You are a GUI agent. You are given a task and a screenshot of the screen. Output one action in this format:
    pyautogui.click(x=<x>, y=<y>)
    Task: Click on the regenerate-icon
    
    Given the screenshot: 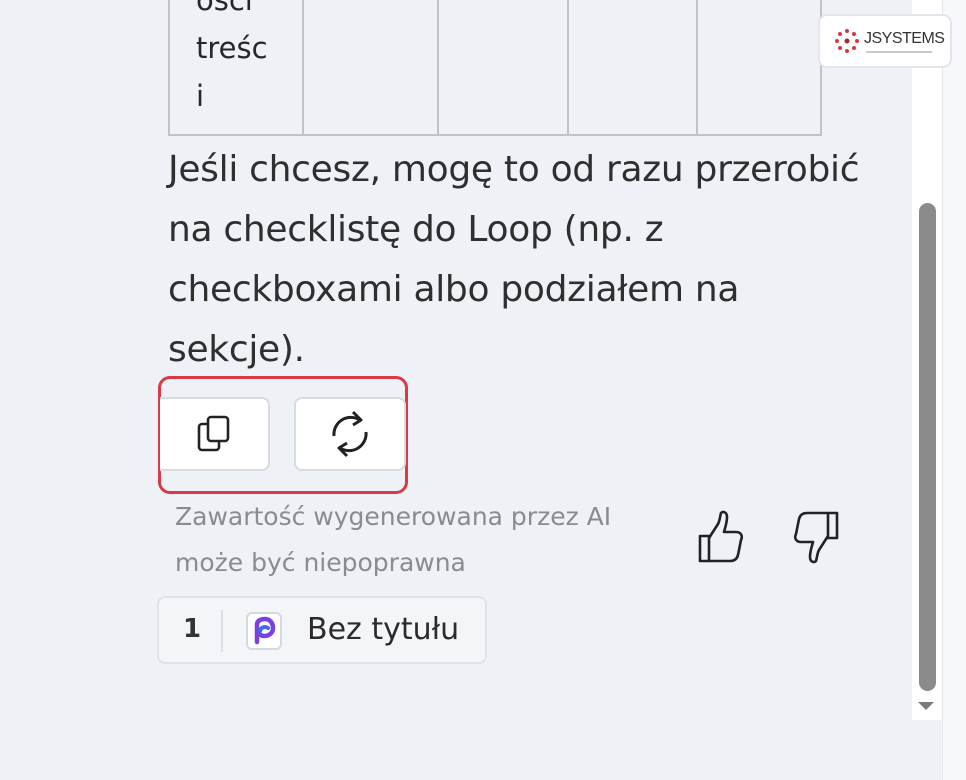 What is the action you would take?
    pyautogui.click(x=350, y=434)
    